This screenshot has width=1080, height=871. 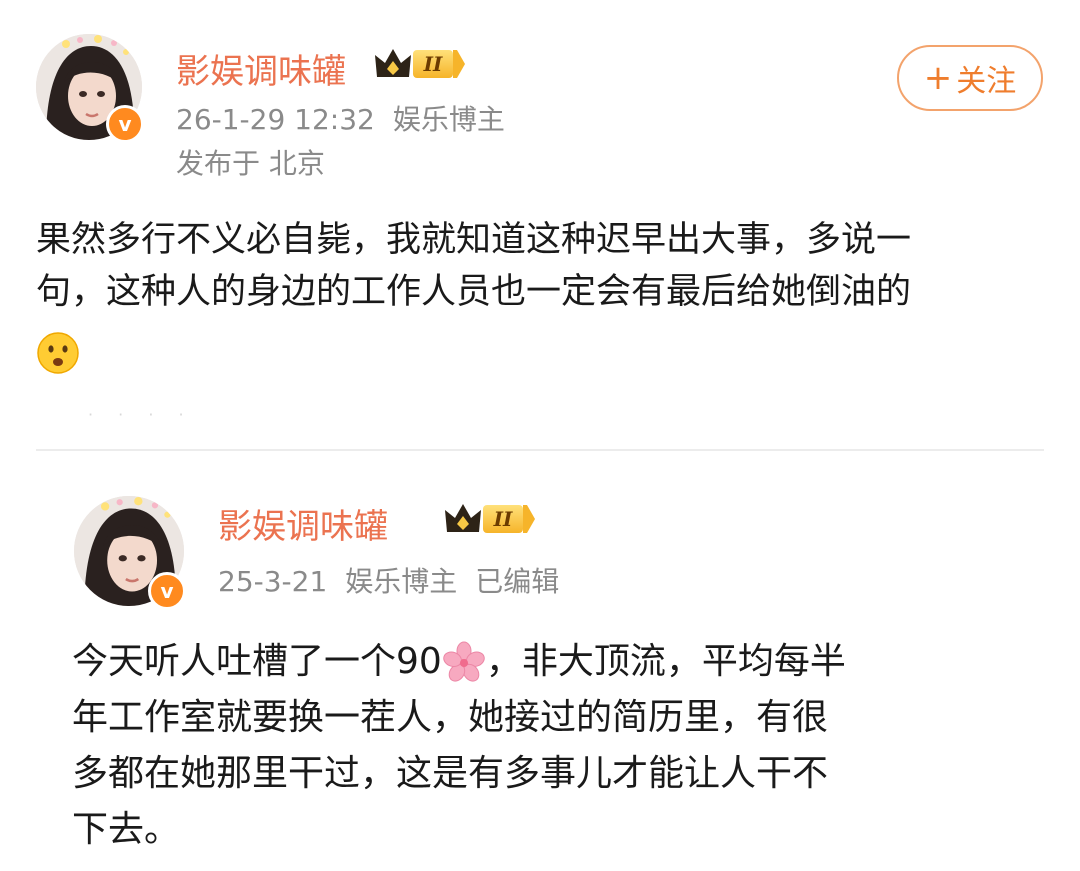 I want to click on cherry-blossom-emoji-icon, so click(x=464, y=661).